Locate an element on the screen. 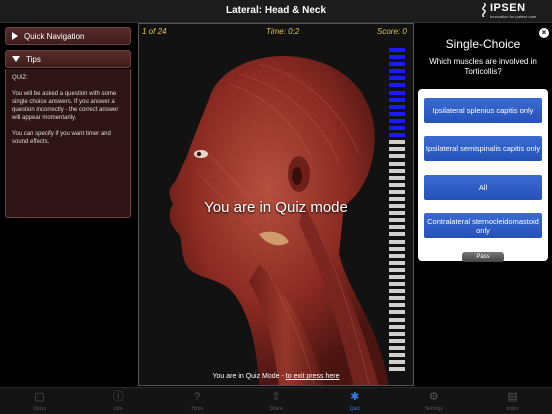 This screenshot has width=552, height=414. toolbar-item-views: ▢ Views is located at coordinates (39, 401).